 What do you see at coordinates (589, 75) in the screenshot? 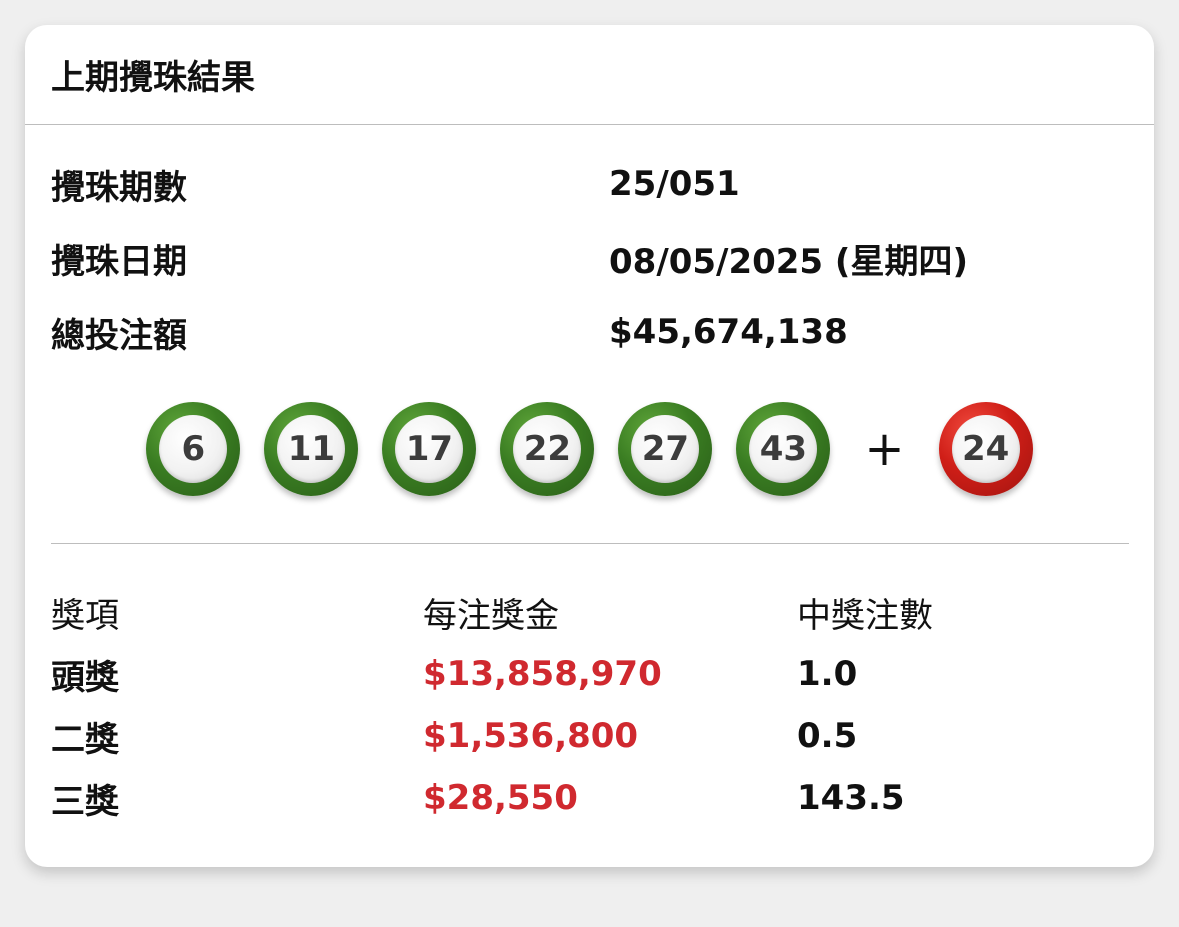
I see `card-header: 上期攪珠結果` at bounding box center [589, 75].